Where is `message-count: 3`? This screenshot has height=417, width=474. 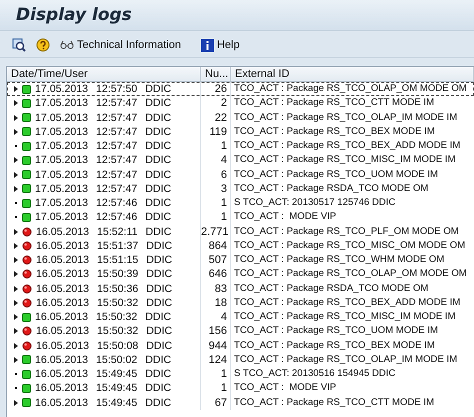 message-count: 3 is located at coordinates (216, 189).